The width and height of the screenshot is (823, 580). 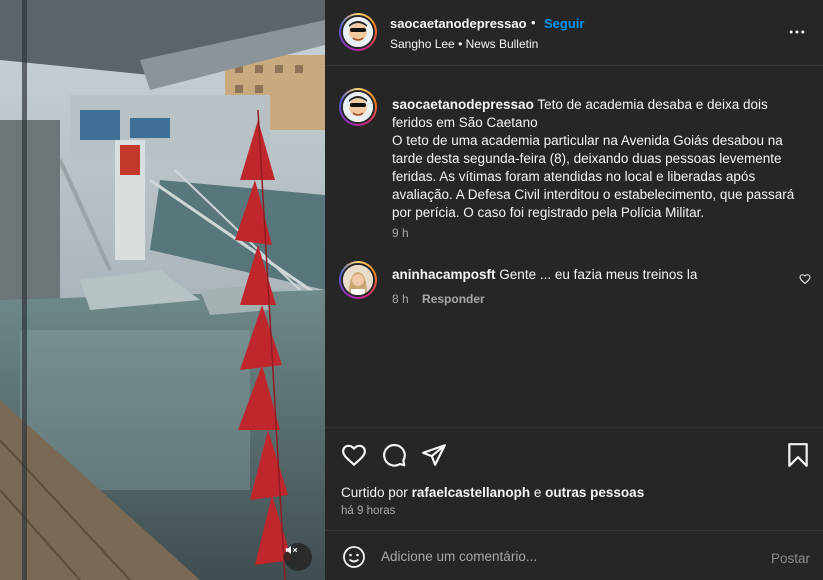 I want to click on caption-avatar-image, so click(x=358, y=107).